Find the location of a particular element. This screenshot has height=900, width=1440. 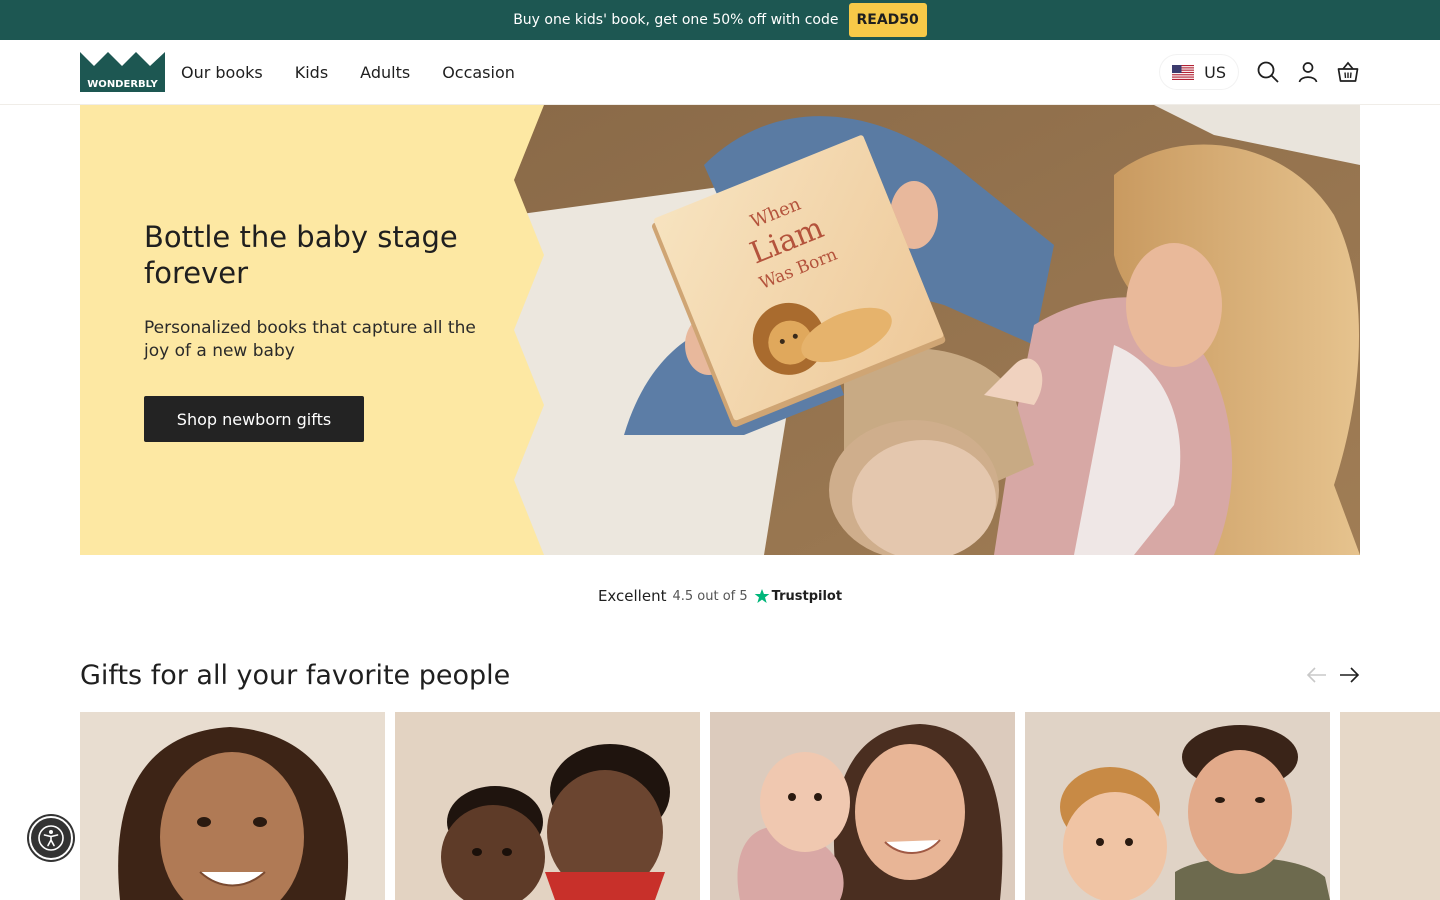

wonderbly-logo: WONDERBLY is located at coordinates (122, 72).